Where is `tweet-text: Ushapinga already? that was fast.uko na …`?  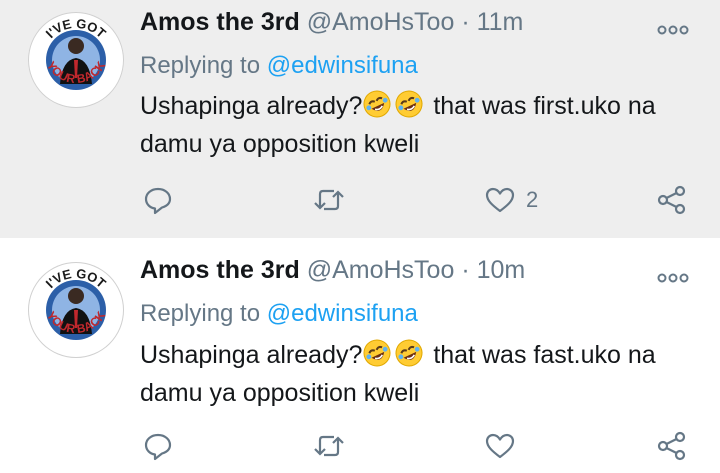 tweet-text: Ushapinga already? that was fast.uko na … is located at coordinates (420, 374).